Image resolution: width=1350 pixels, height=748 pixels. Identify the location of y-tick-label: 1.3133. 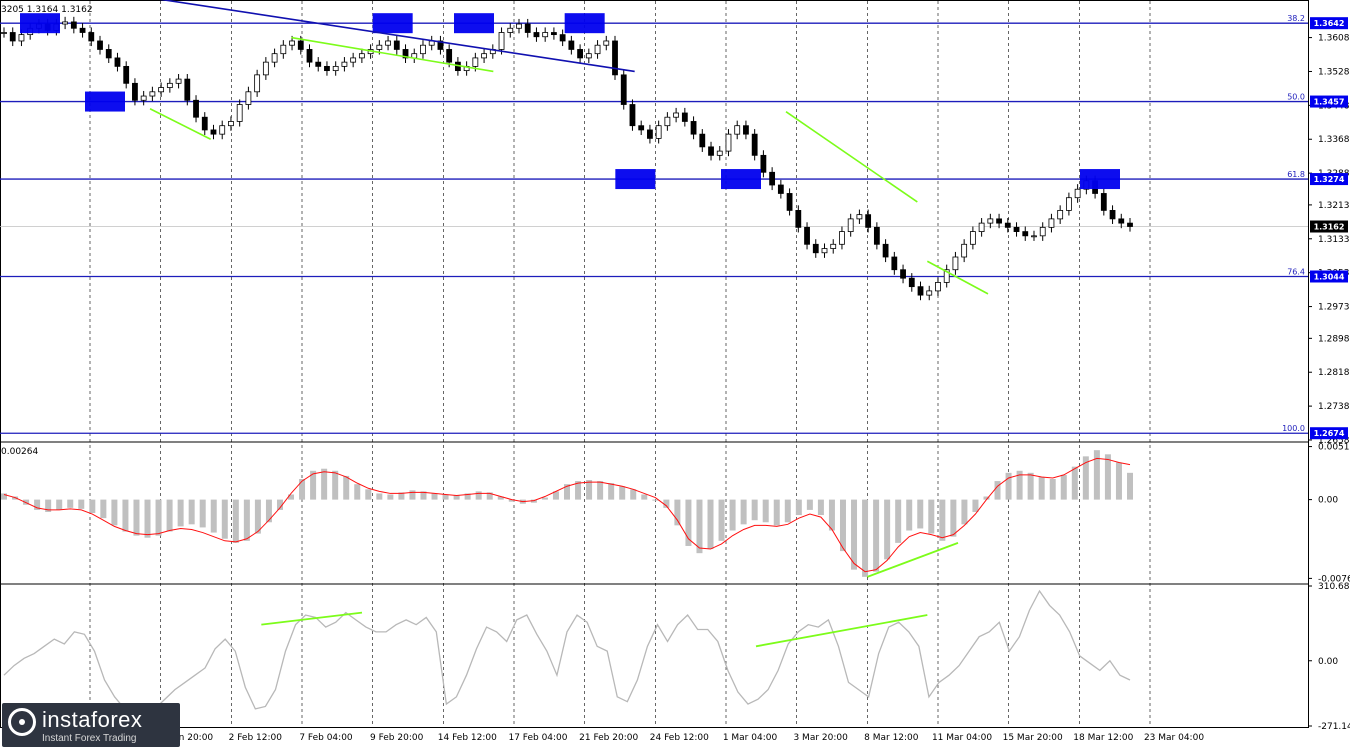
(1334, 240).